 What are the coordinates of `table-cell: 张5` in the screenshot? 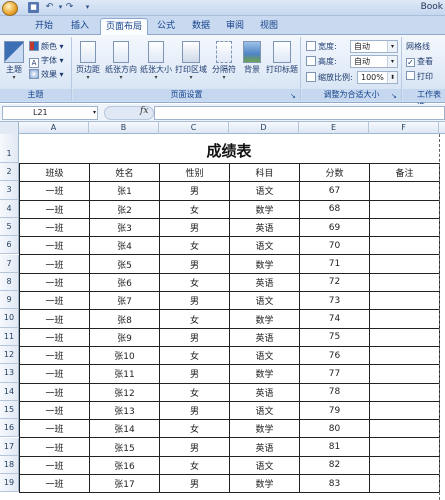 It's located at (124, 264).